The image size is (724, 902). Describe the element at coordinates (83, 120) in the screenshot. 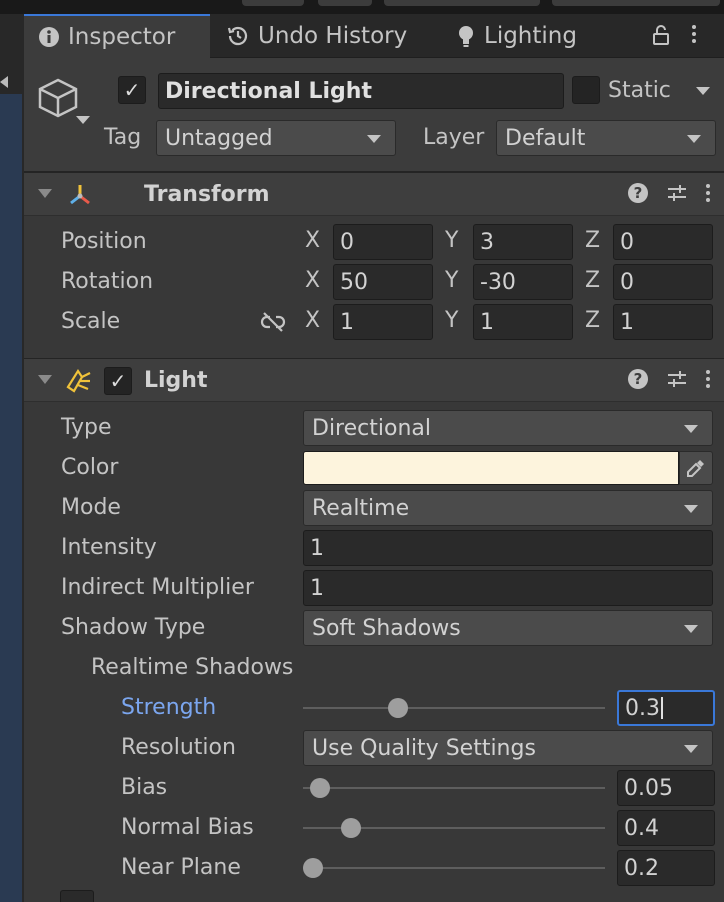

I see `icon-dropdown-arrow-icon` at that location.